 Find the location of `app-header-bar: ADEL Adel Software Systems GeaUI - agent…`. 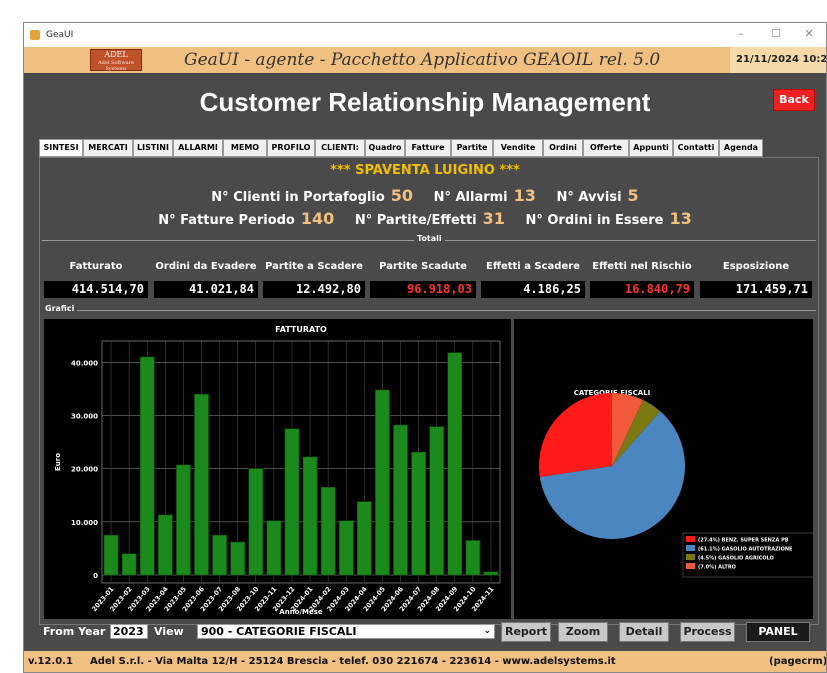

app-header-bar: ADEL Adel Software Systems GeaUI - agent… is located at coordinates (425, 60).